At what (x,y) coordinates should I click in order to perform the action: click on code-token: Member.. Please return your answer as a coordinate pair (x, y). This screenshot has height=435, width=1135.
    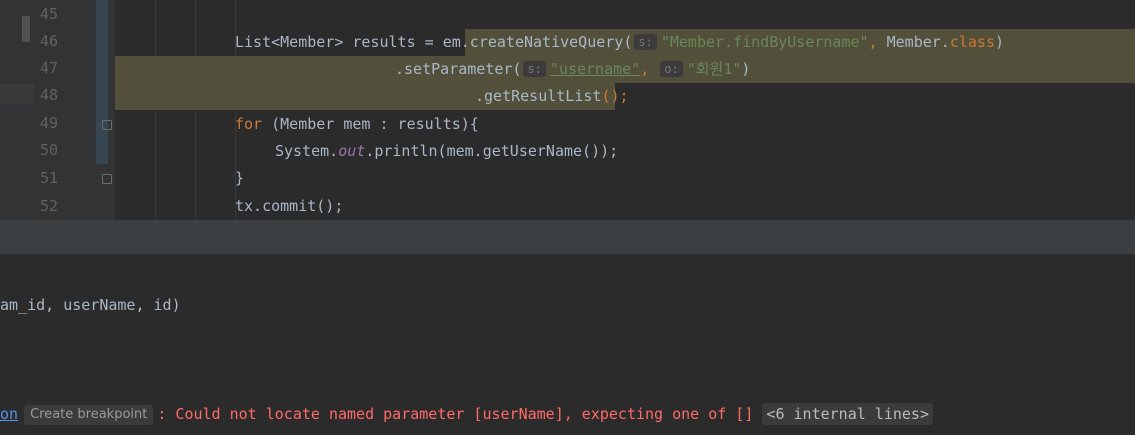
    Looking at the image, I should click on (918, 42).